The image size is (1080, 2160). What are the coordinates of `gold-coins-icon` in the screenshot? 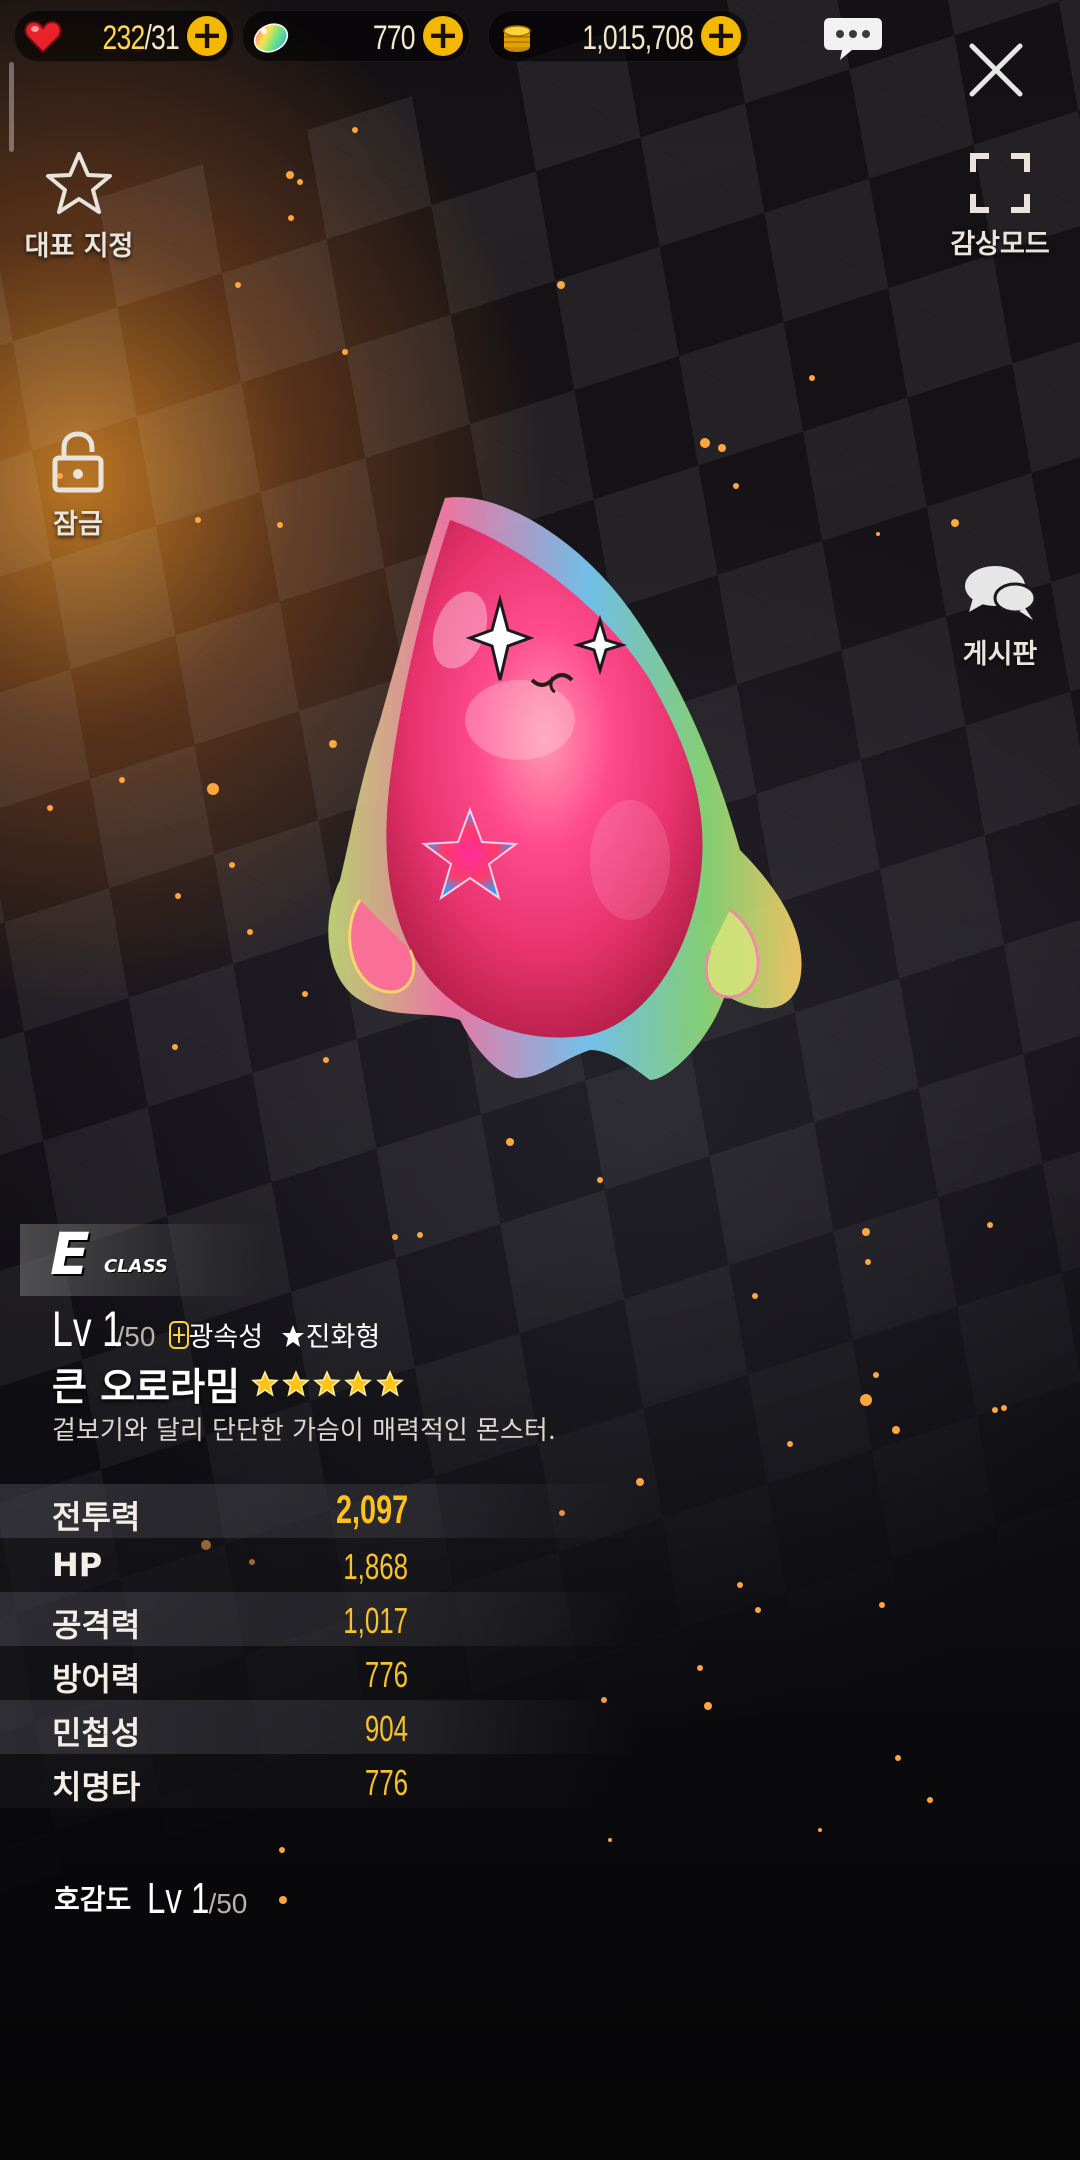 It's located at (517, 38).